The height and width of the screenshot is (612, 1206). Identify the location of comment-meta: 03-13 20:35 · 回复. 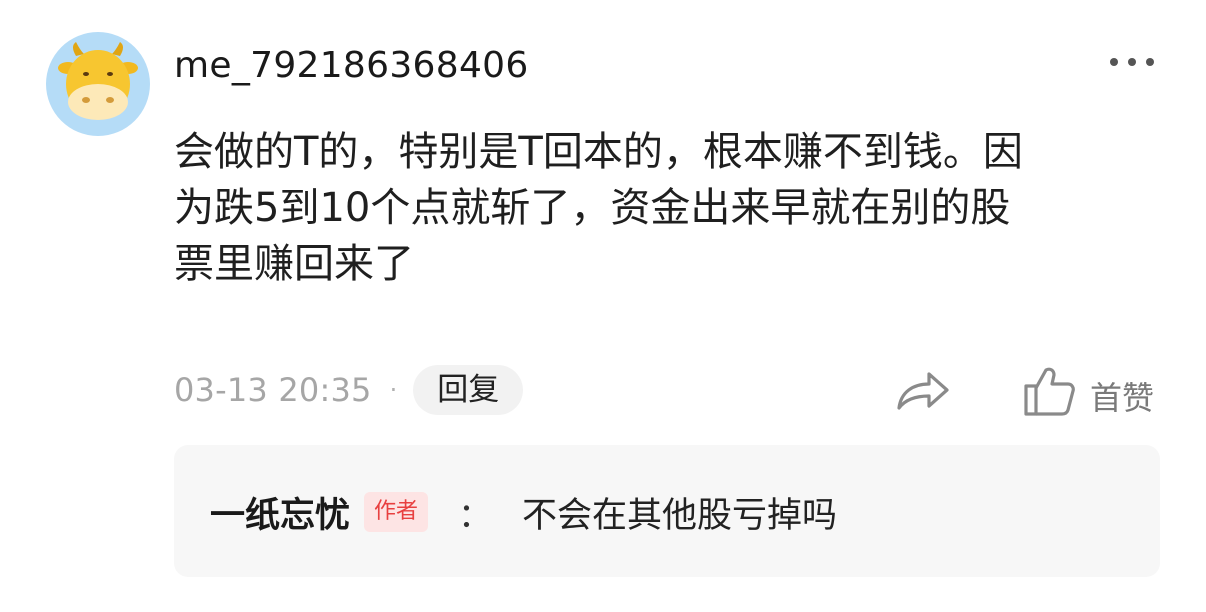
(349, 390).